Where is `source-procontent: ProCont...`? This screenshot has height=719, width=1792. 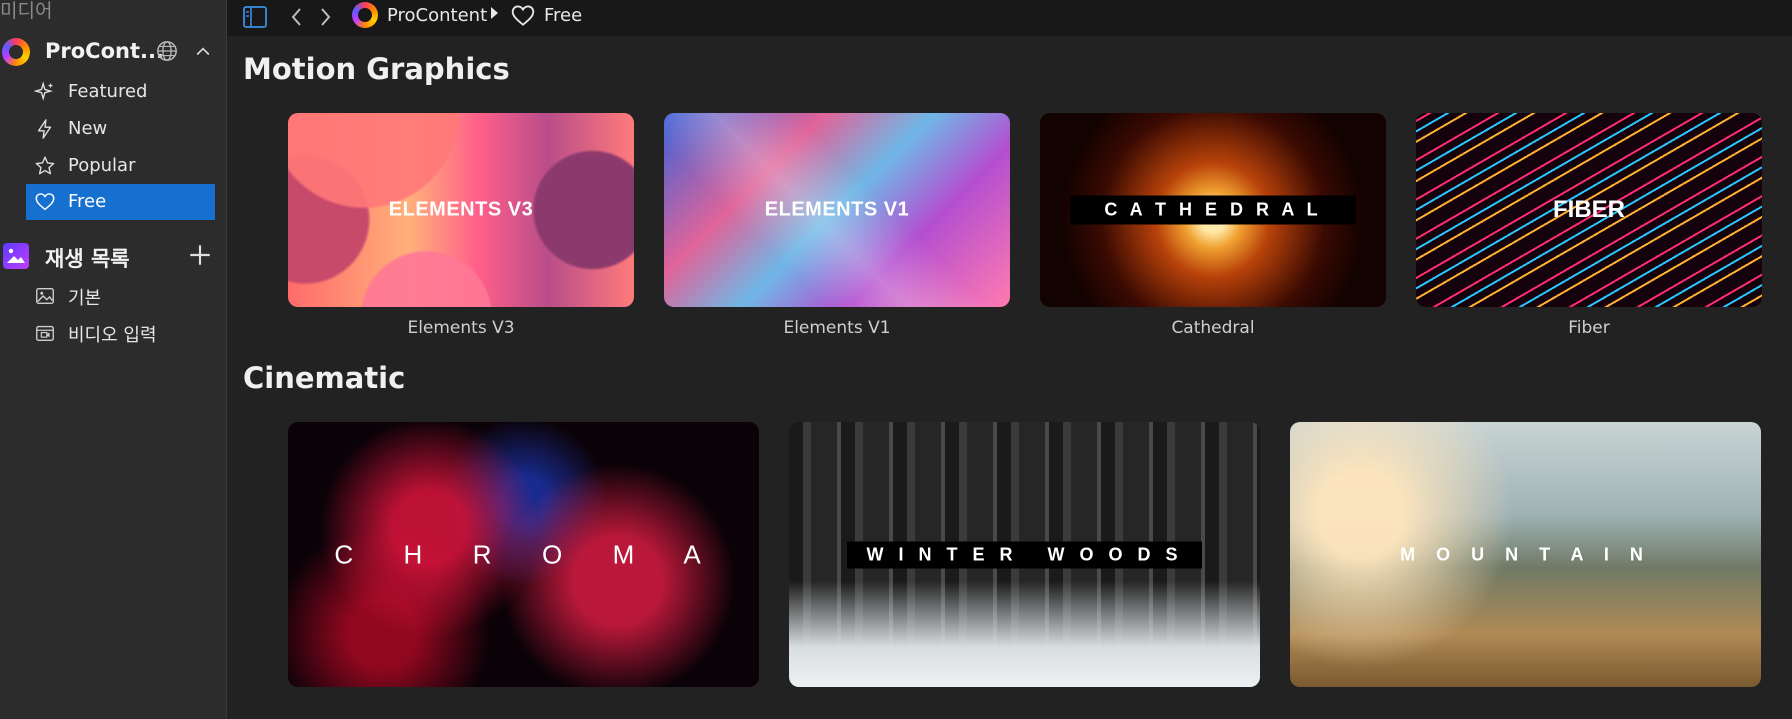
source-procontent: ProCont... is located at coordinates (113, 52).